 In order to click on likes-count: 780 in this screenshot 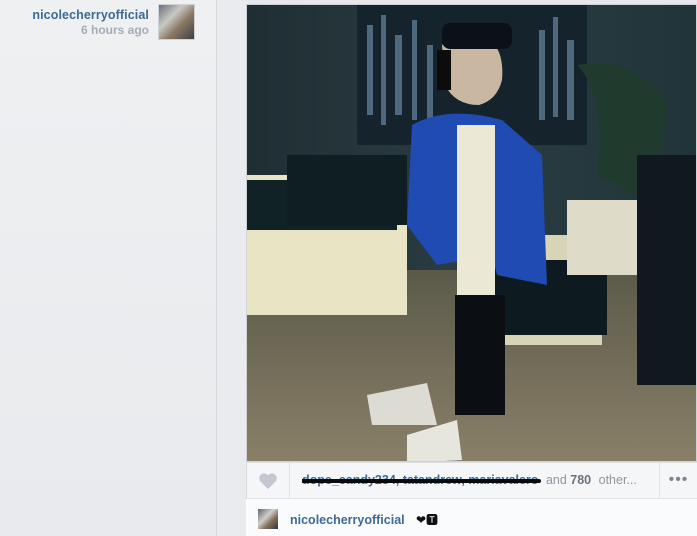, I will do `click(580, 480)`.